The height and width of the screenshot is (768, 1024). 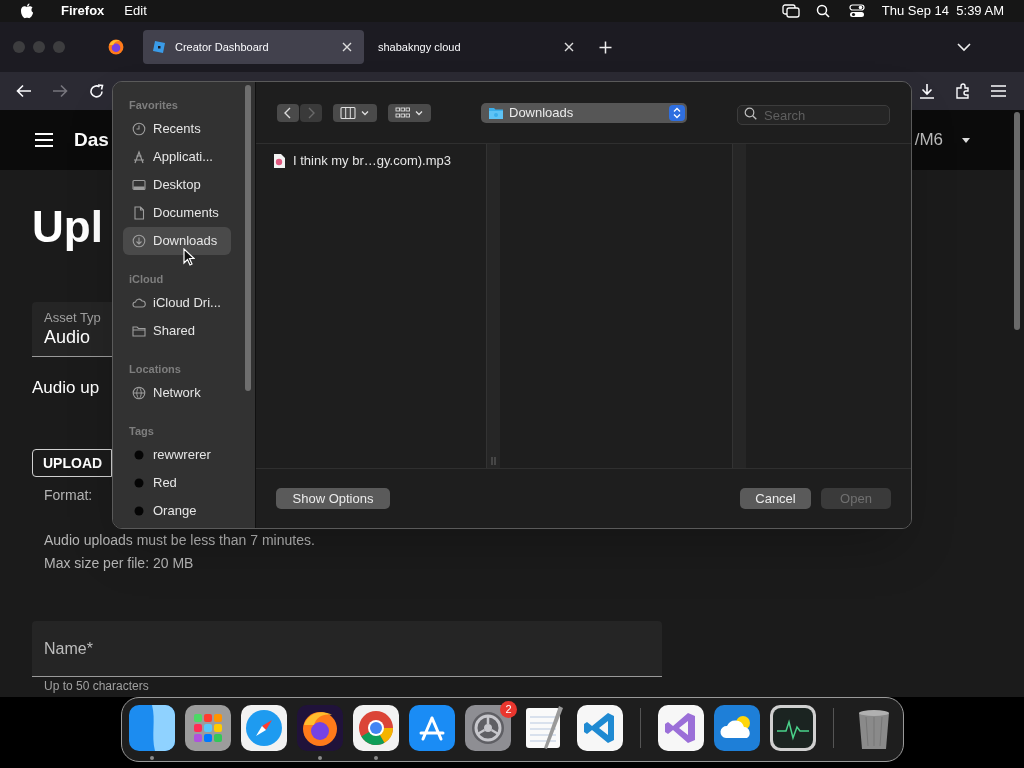 I want to click on tab-title: shabakngy cloud, so click(x=420, y=47).